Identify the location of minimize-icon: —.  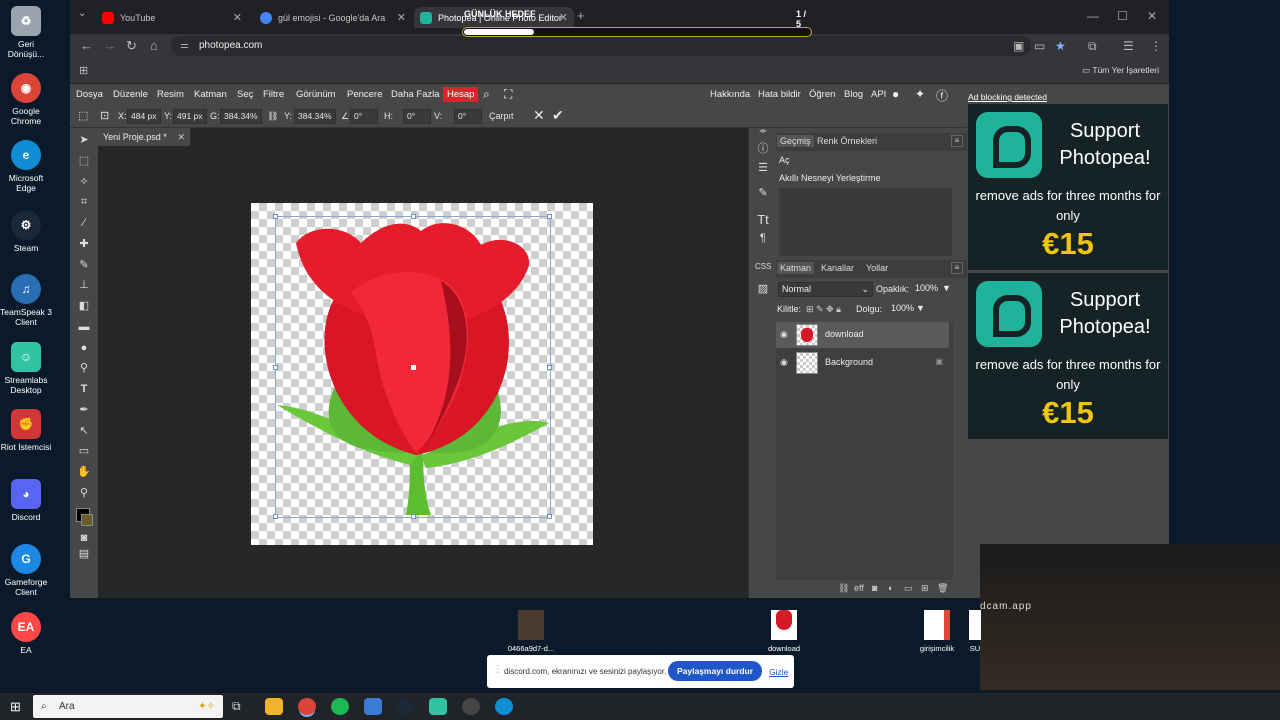
(1093, 16).